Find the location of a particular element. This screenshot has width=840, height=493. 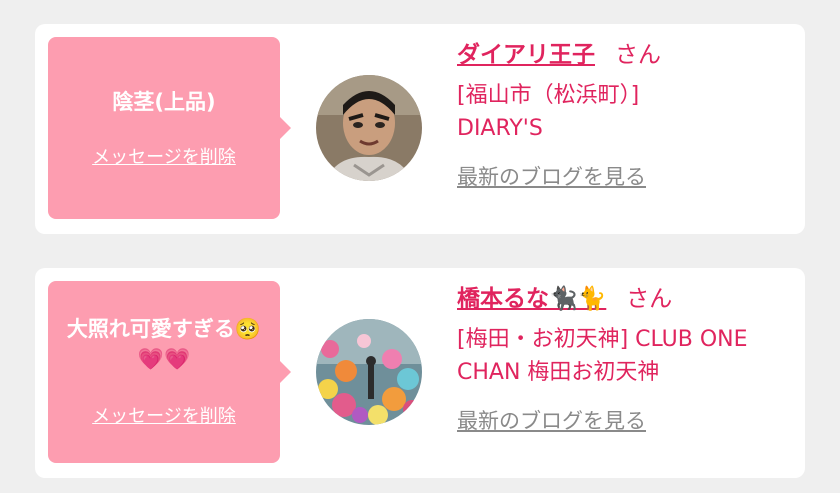

girl-info: ダイアリ王子 さん [福山市（松浜町）] DIARY'S 最新のブログを見る is located at coordinates (627, 114).